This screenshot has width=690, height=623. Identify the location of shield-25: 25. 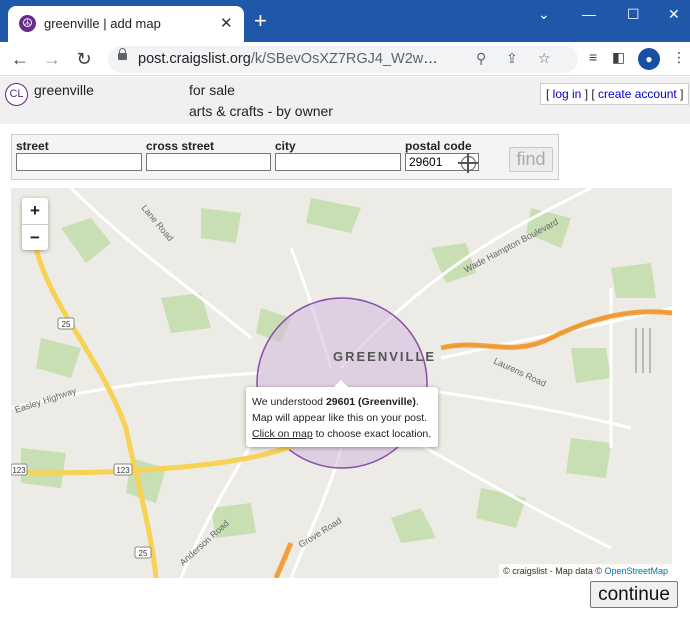
(66, 324).